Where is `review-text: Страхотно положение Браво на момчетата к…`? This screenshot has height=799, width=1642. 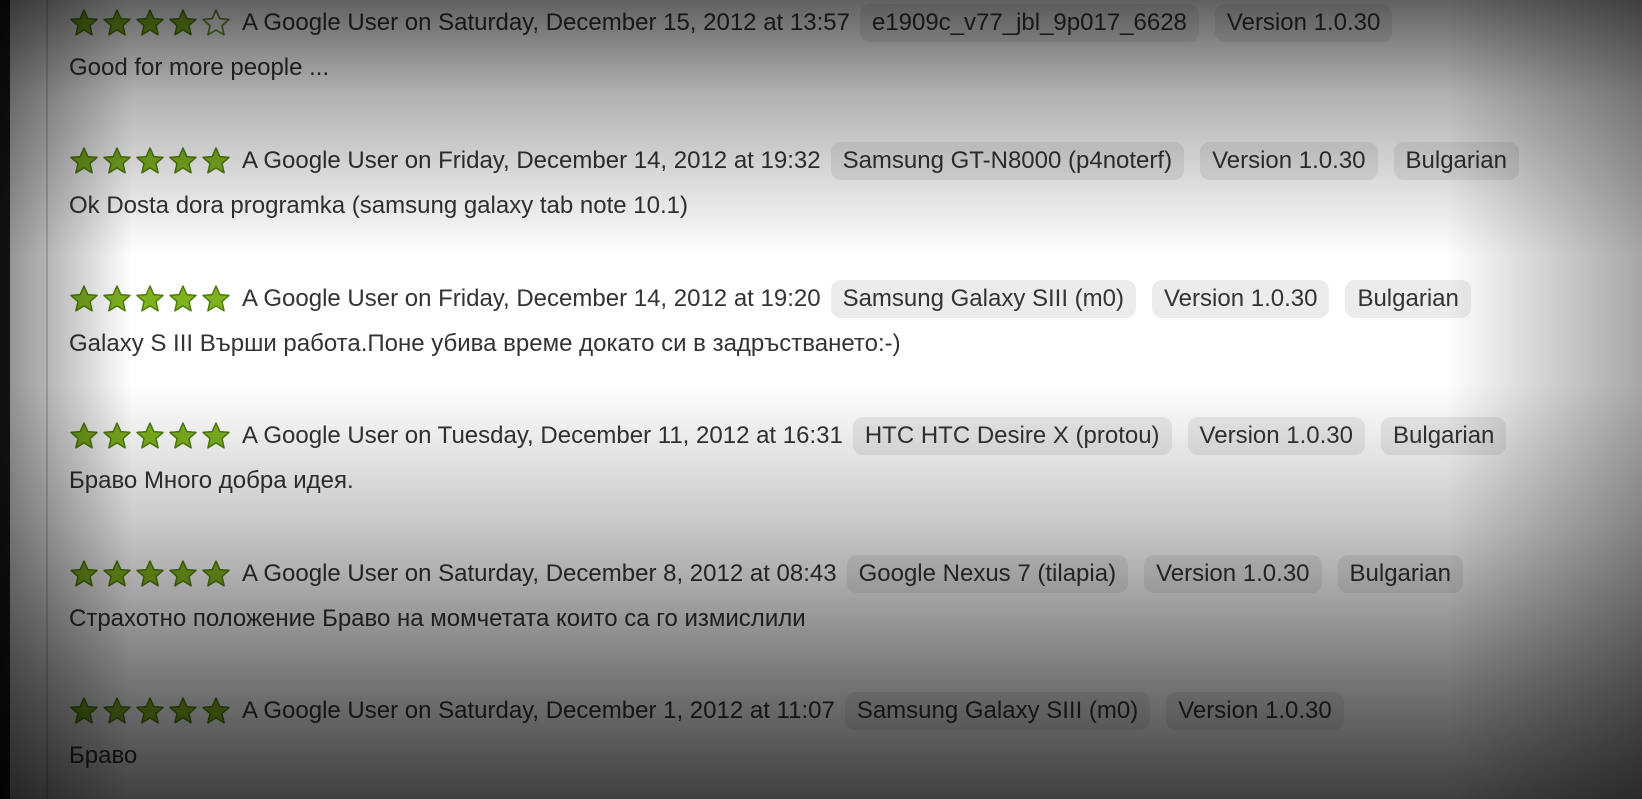 review-text: Страхотно положение Браво на момчетата к… is located at coordinates (437, 618).